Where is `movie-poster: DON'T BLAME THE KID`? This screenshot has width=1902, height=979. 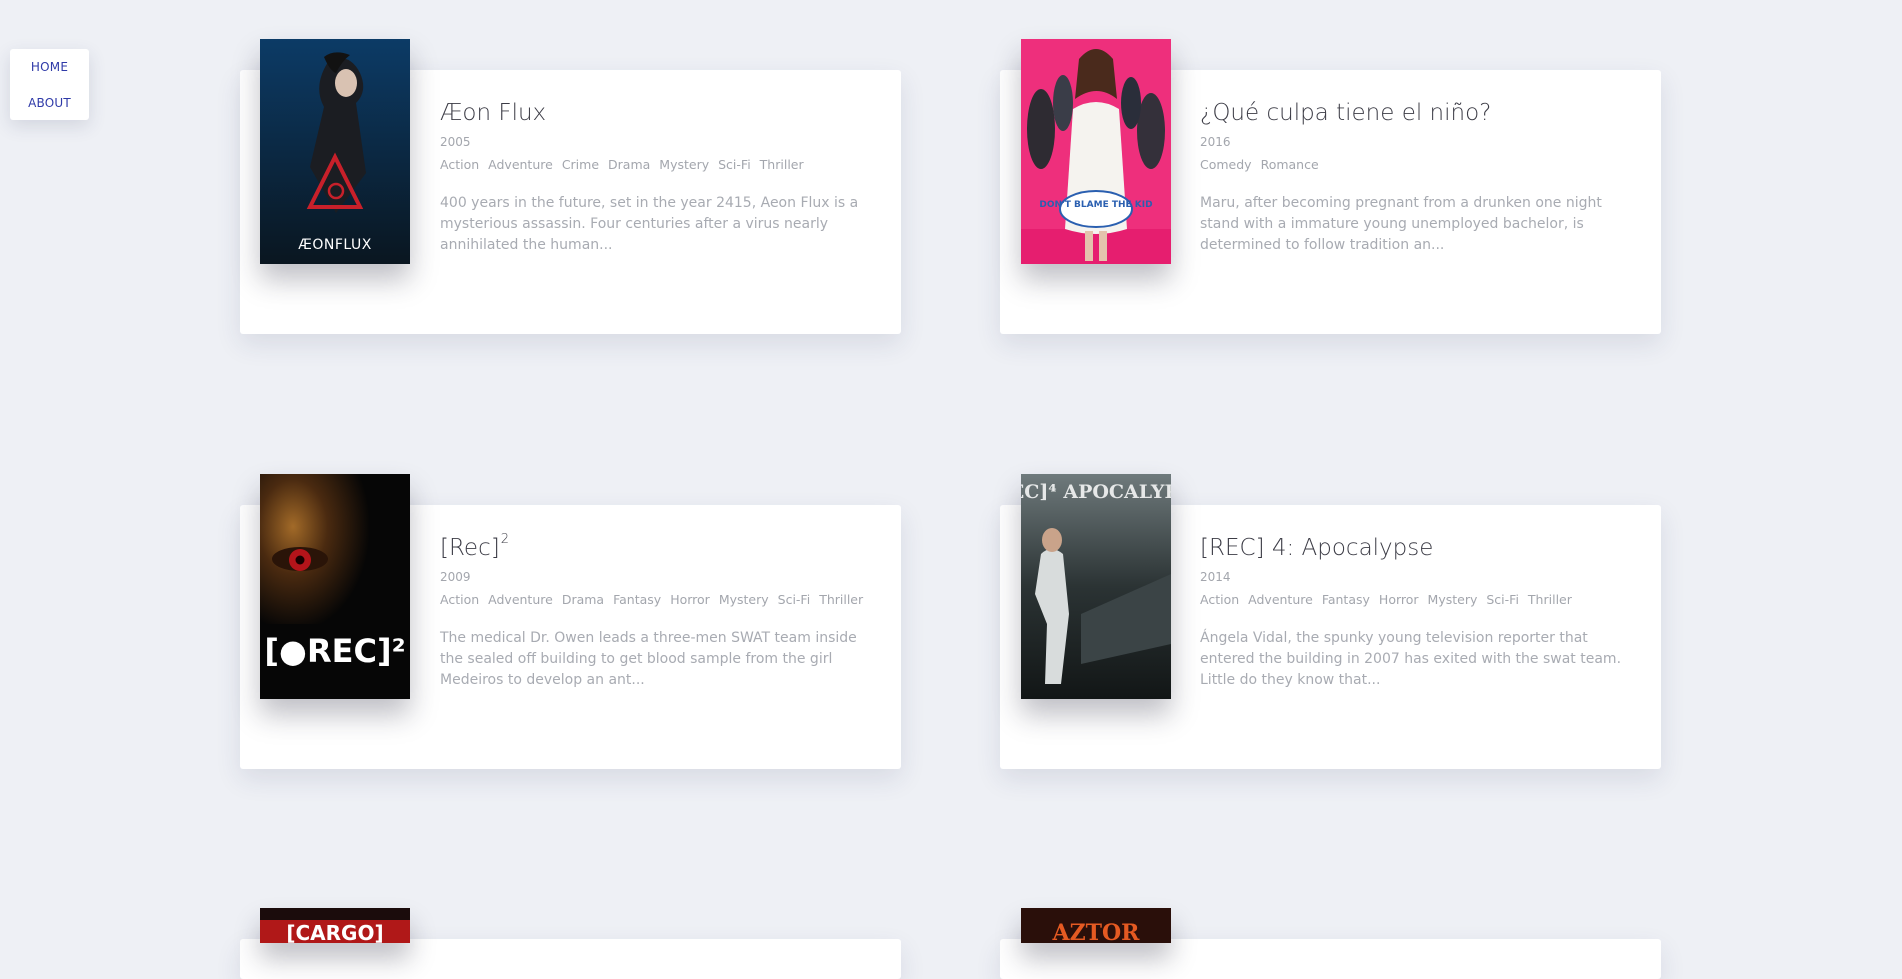
movie-poster: DON'T BLAME THE KID is located at coordinates (1096, 151).